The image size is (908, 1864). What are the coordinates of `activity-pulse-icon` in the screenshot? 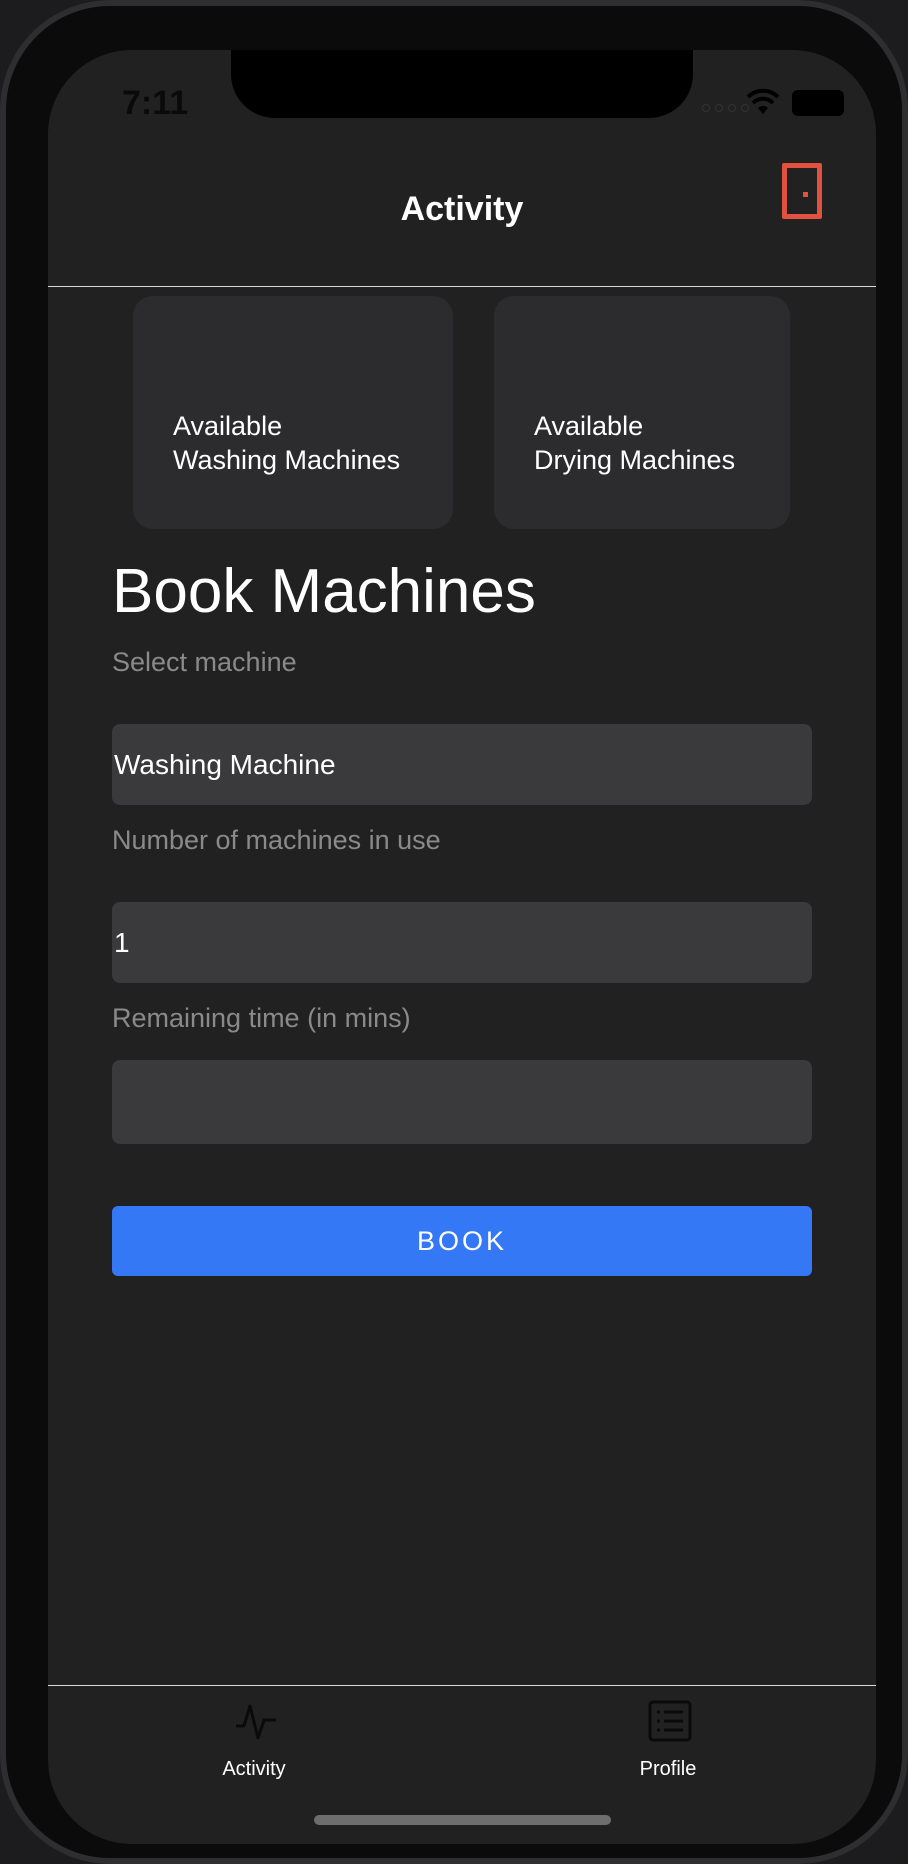 It's located at (256, 1722).